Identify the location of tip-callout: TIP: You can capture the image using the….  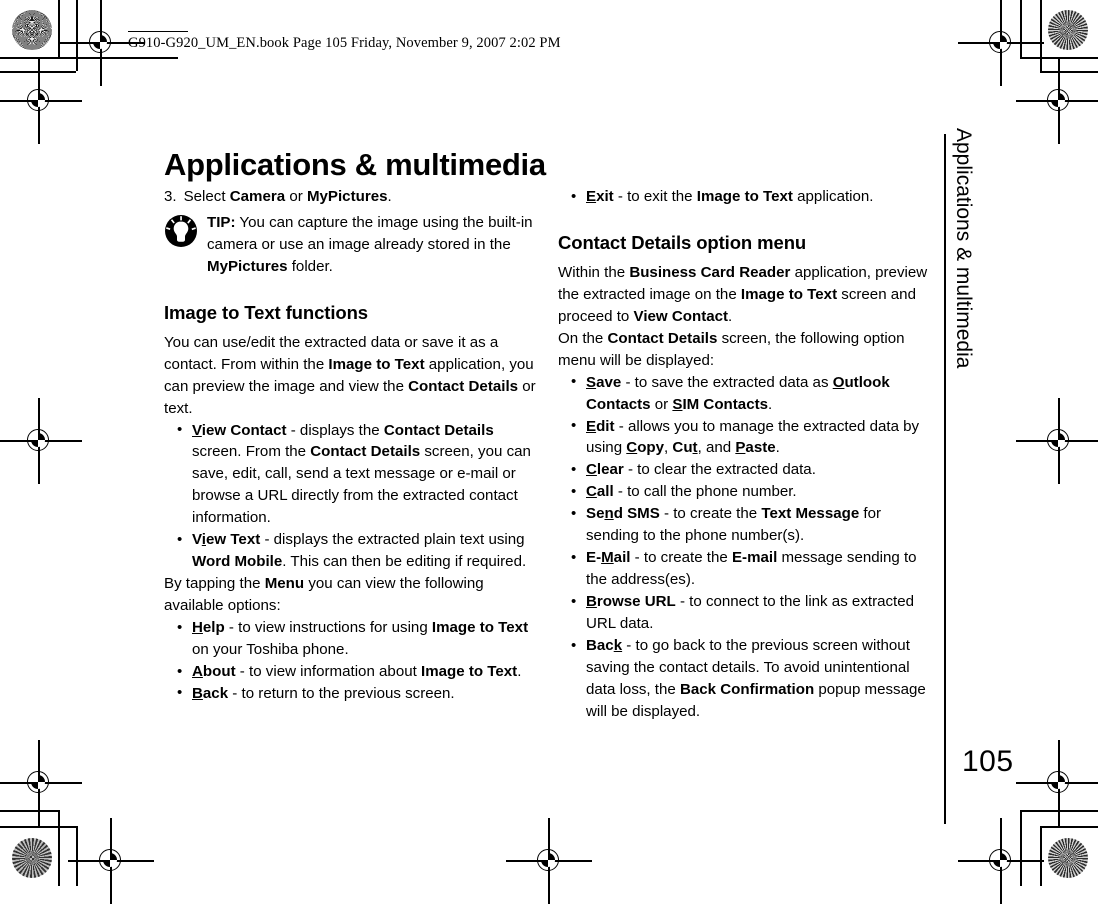
(351, 245).